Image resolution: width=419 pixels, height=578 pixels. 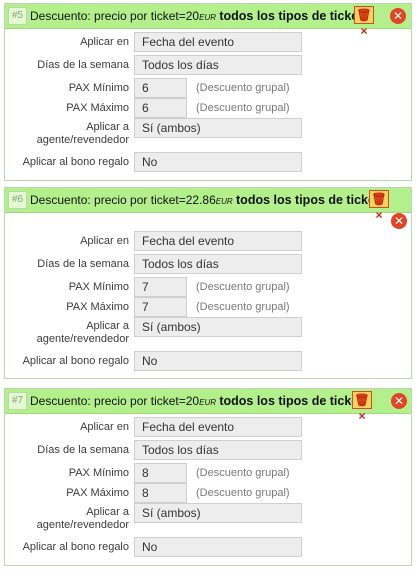 I want to click on discount-number: #7, so click(x=17, y=401).